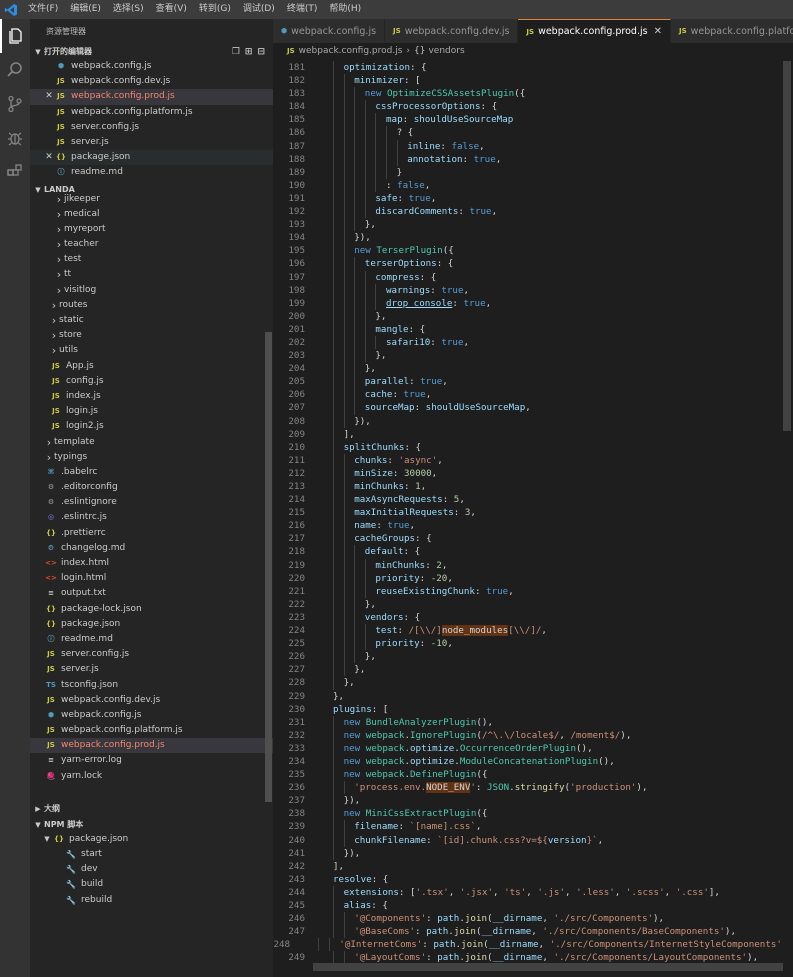 This screenshot has height=977, width=793. Describe the element at coordinates (151, 457) in the screenshot. I see `folder-item: › typings` at that location.